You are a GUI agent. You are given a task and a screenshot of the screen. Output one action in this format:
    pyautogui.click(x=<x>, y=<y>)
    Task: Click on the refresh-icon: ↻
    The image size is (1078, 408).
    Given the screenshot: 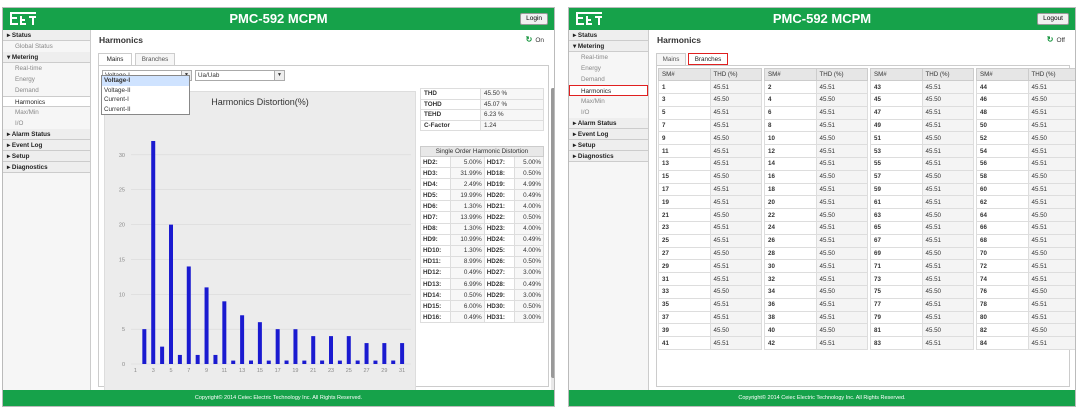 What is the action you would take?
    pyautogui.click(x=529, y=39)
    